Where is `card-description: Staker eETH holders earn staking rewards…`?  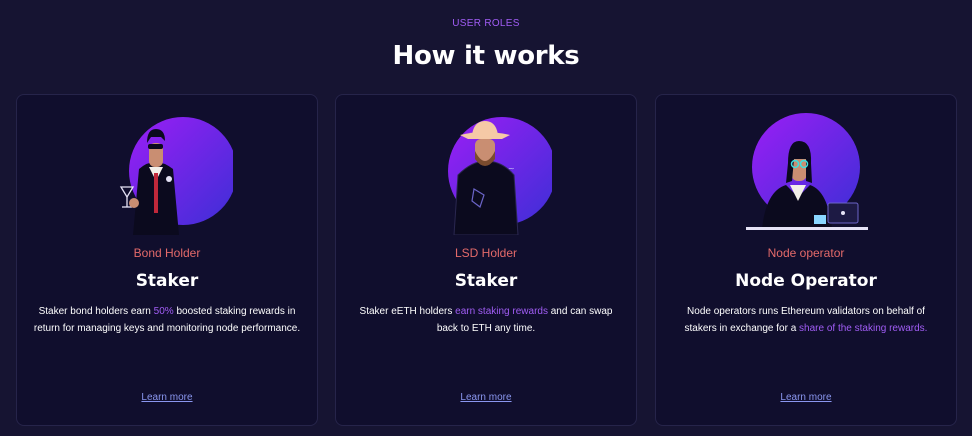
card-description: Staker eETH holders earn staking rewards… is located at coordinates (486, 320).